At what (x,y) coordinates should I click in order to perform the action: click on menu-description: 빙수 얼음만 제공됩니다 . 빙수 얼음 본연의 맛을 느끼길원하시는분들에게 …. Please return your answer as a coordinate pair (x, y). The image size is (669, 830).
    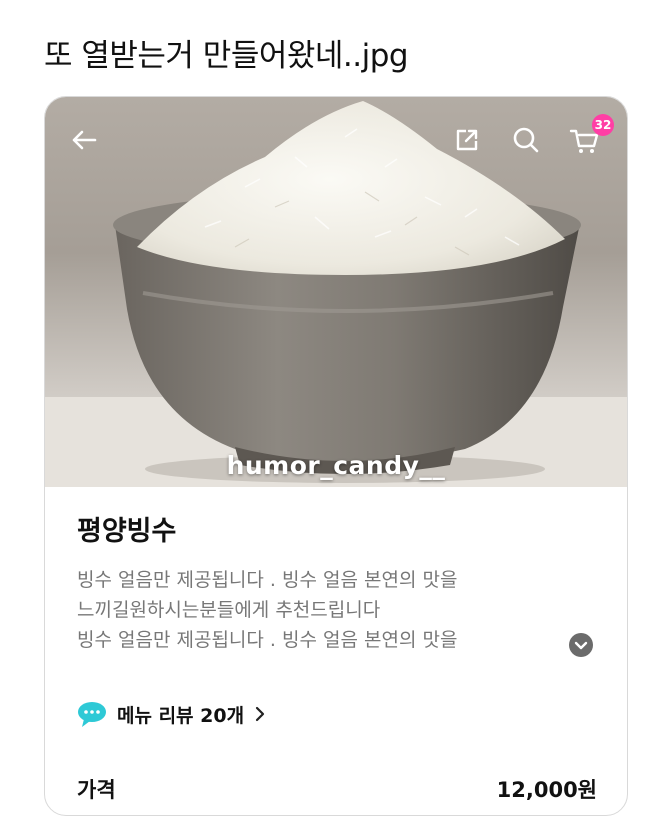
    Looking at the image, I should click on (312, 610).